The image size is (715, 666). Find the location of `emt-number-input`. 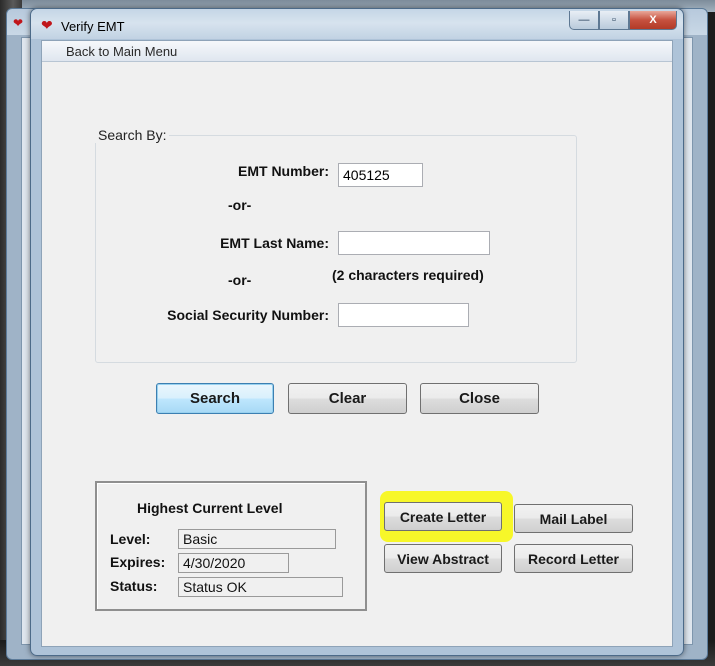

emt-number-input is located at coordinates (380, 175).